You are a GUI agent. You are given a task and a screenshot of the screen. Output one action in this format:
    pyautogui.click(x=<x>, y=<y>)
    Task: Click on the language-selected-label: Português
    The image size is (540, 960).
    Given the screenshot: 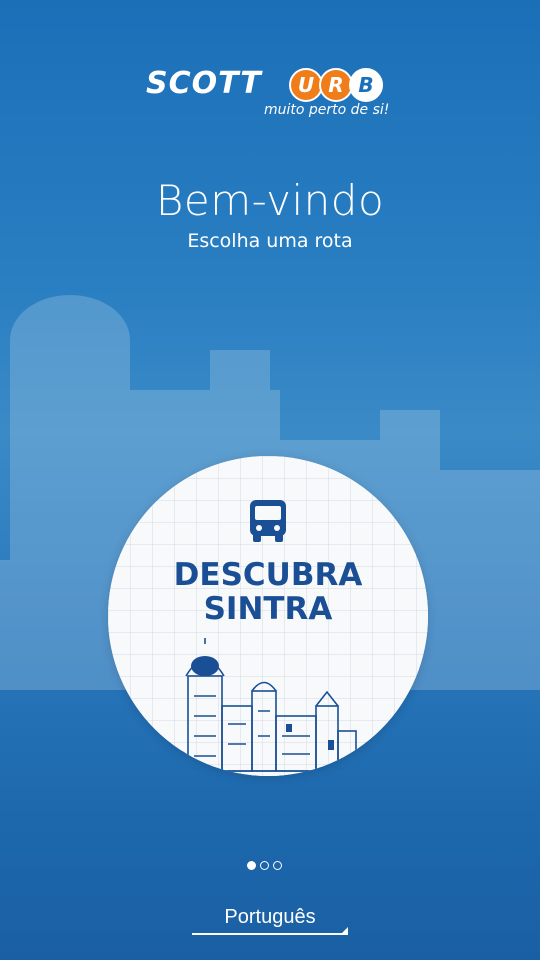 What is the action you would take?
    pyautogui.click(x=270, y=917)
    